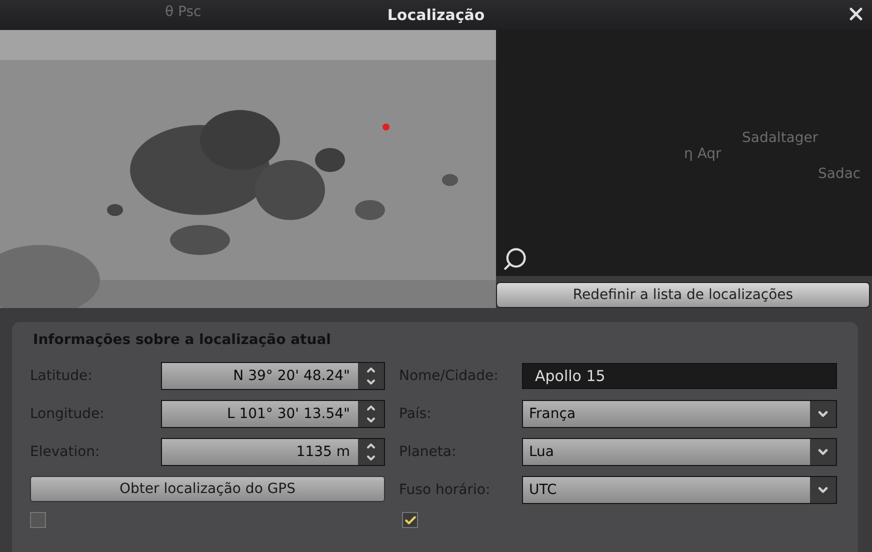 The image size is (872, 552). I want to click on window-title: Localização, so click(436, 15).